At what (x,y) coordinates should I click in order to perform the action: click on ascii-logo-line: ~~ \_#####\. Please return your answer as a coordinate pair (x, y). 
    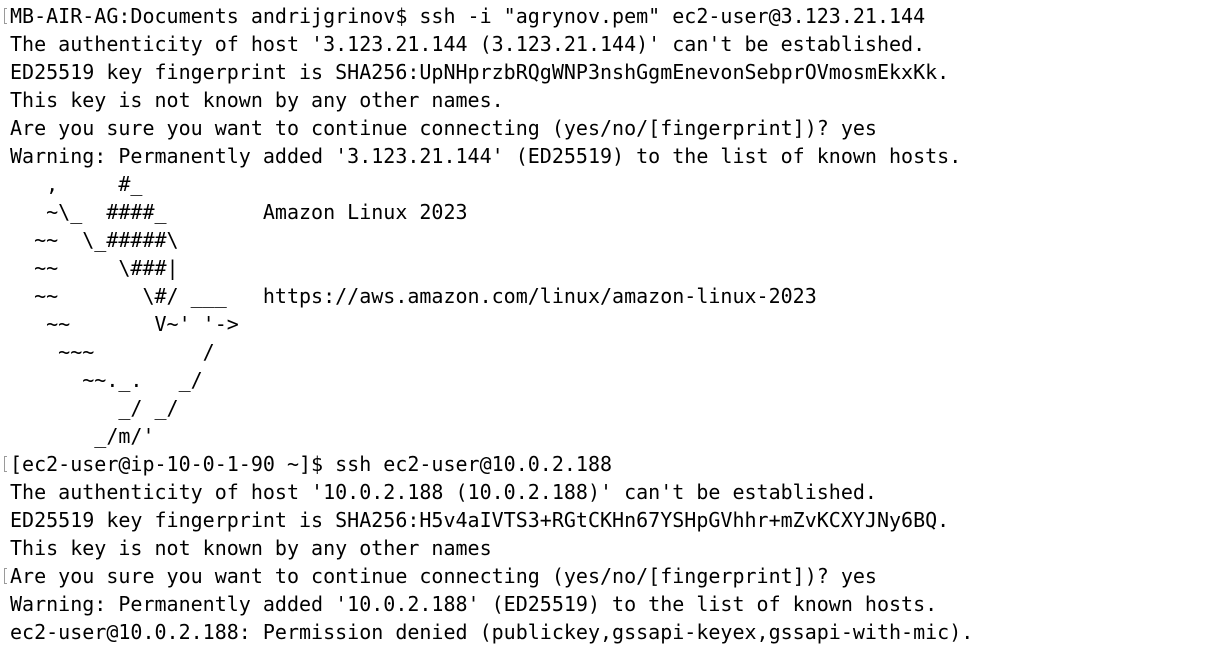
    Looking at the image, I should click on (94, 240).